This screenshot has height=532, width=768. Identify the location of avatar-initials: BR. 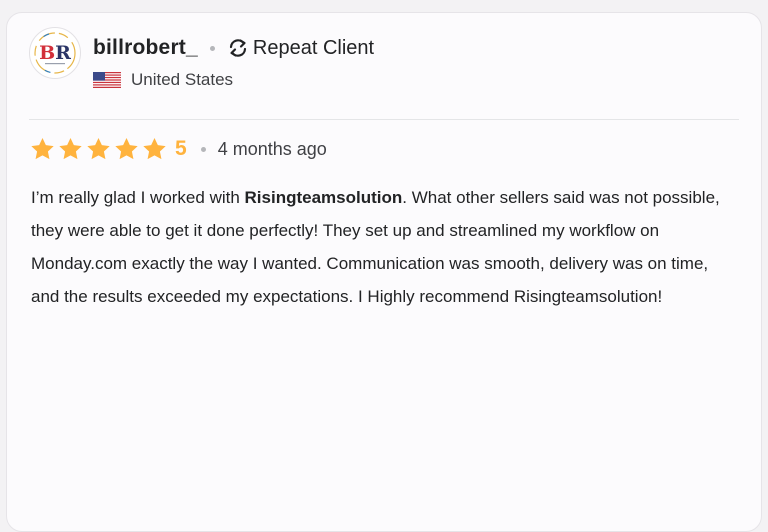
(55, 53).